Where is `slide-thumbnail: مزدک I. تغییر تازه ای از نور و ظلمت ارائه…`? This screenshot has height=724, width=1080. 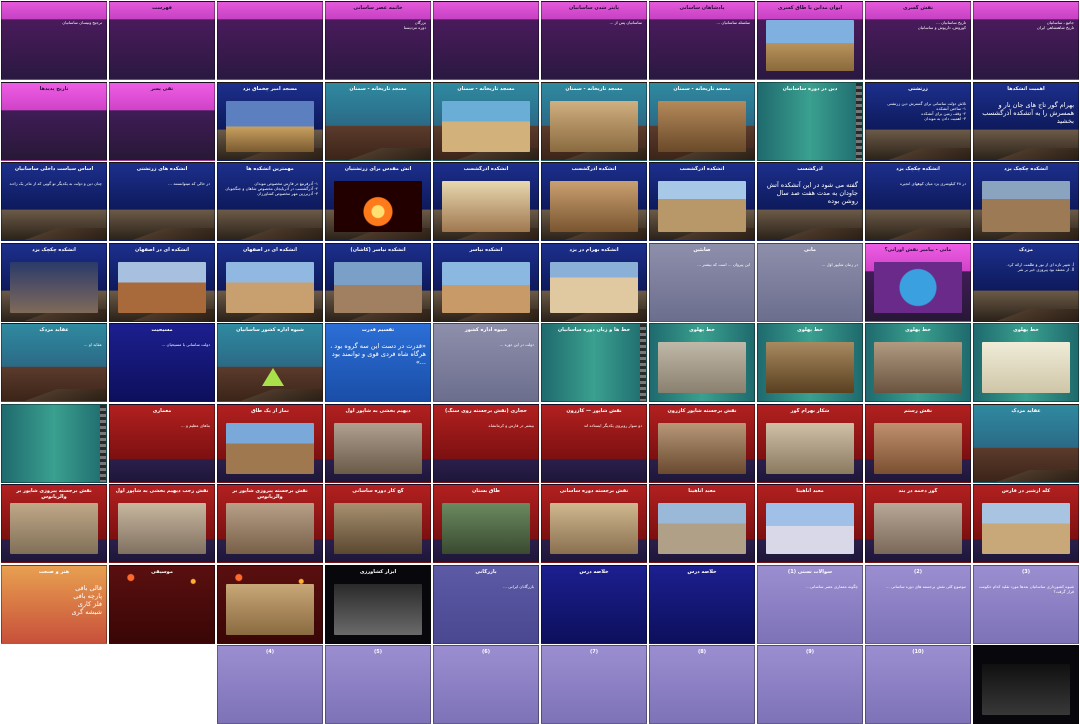 slide-thumbnail: مزدک I. تغییر تازه ای از نور و ظلمت ارائه… is located at coordinates (1026, 282).